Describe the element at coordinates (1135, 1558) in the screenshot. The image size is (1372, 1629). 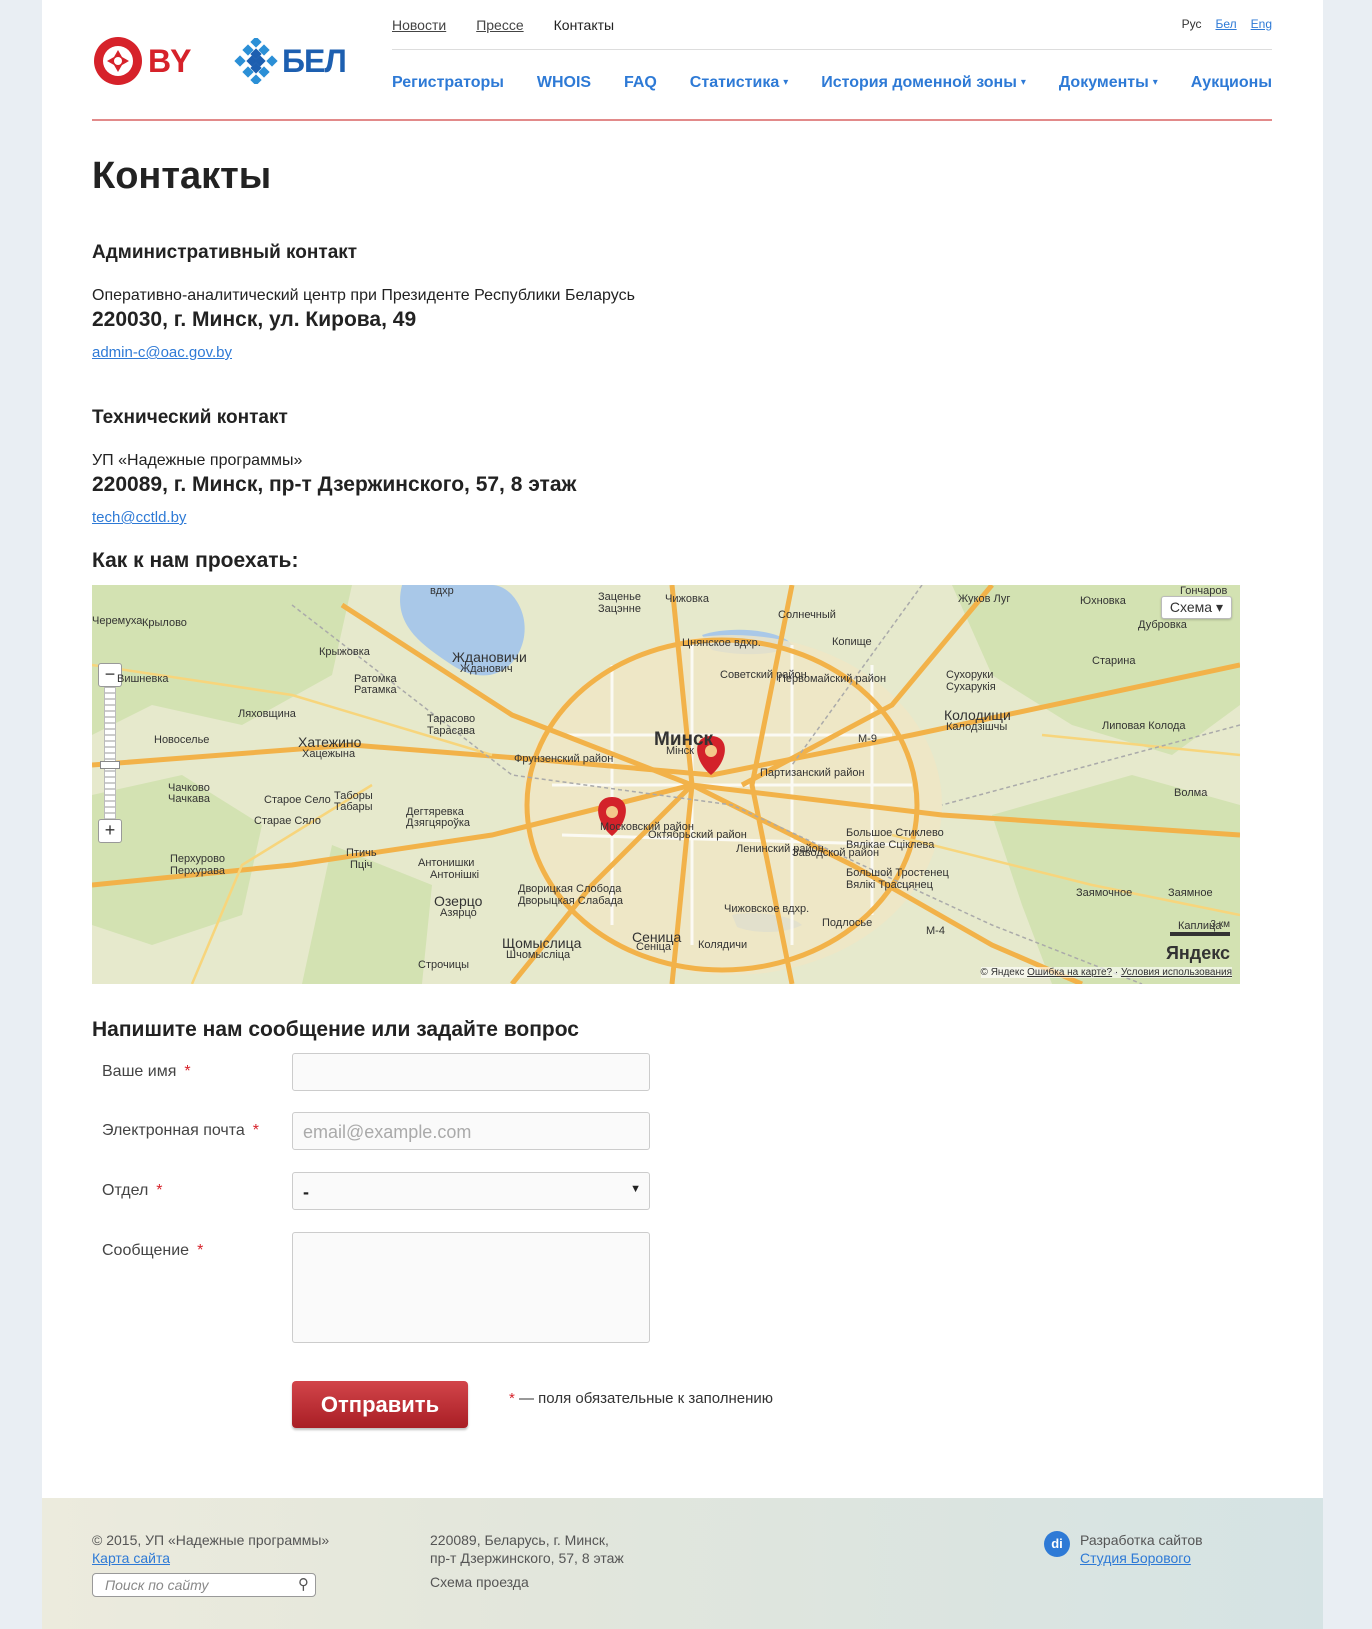
I see `footer-developer-link: Студия Борового` at that location.